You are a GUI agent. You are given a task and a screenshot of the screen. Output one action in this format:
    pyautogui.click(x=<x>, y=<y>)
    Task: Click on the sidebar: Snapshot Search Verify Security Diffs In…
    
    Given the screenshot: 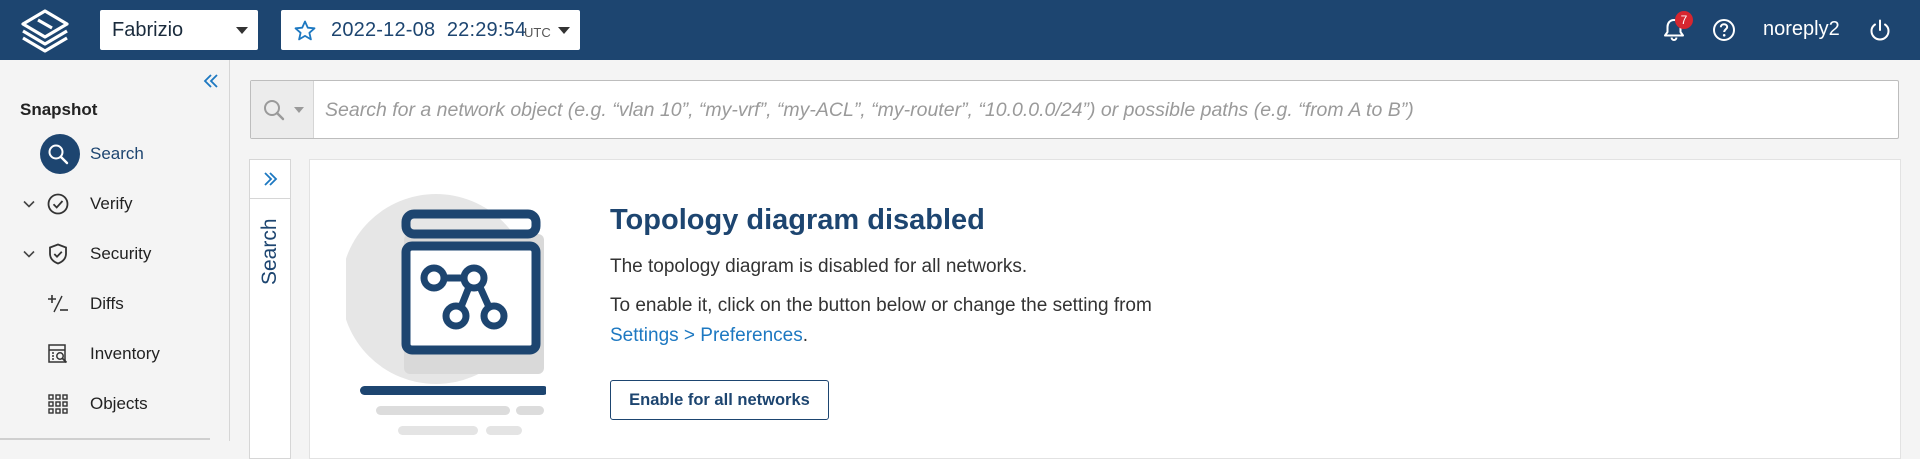 What is the action you would take?
    pyautogui.click(x=115, y=250)
    